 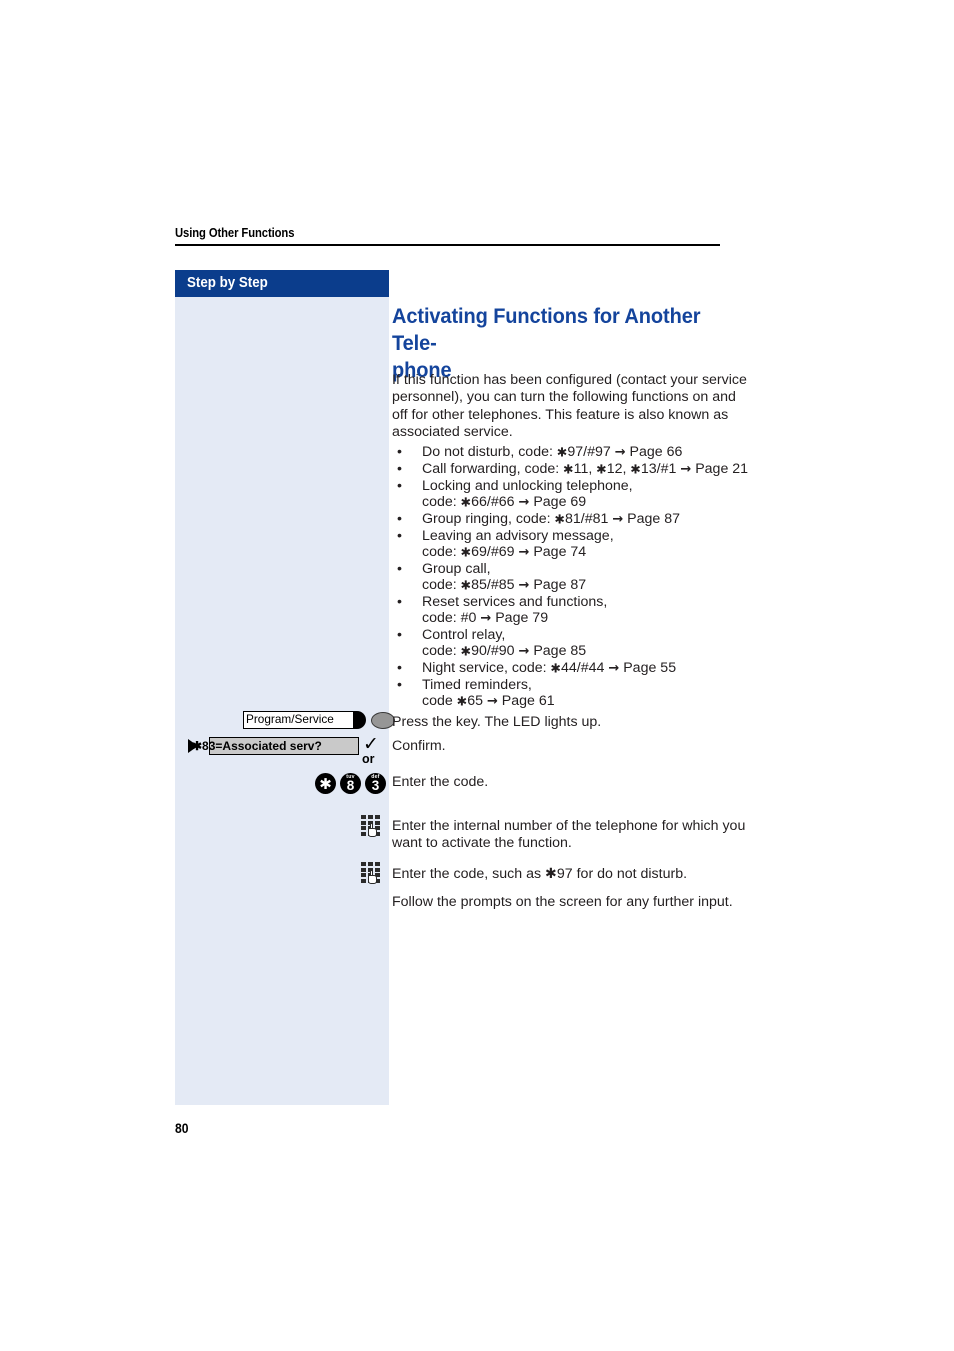 I want to click on list-item-text: Group call,, so click(x=456, y=569).